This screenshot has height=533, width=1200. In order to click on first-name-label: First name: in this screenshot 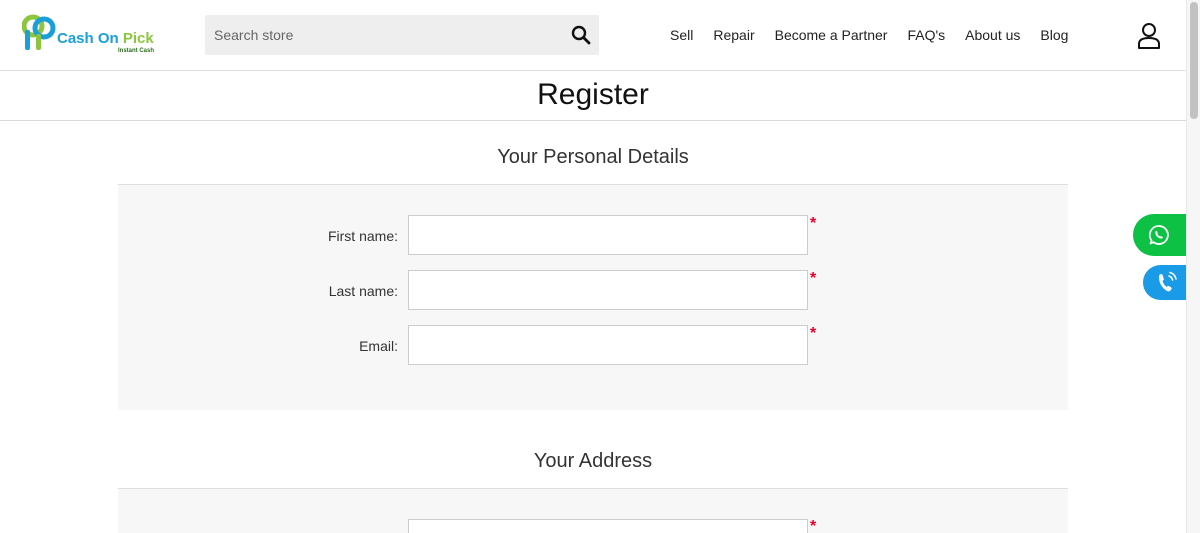, I will do `click(362, 236)`.